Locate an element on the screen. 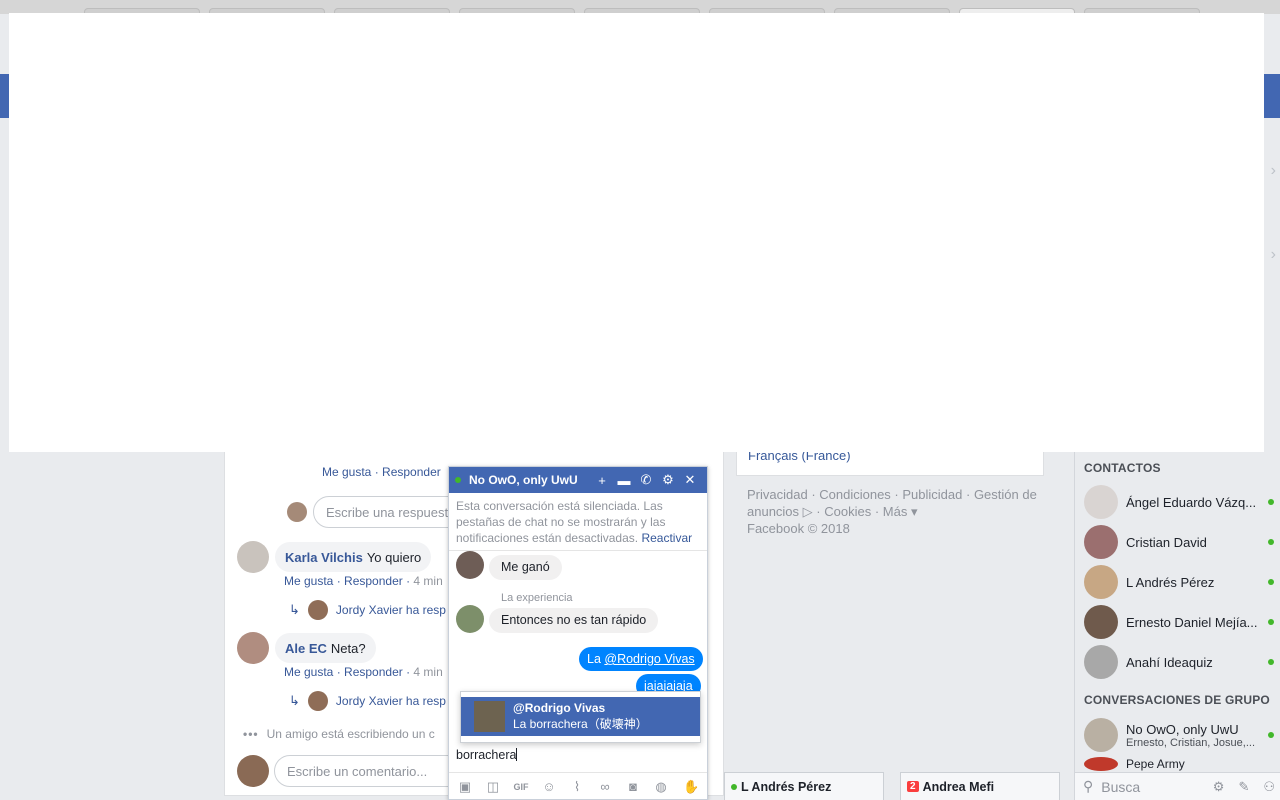  right-edge-controls: › › is located at coordinates (1272, 283).